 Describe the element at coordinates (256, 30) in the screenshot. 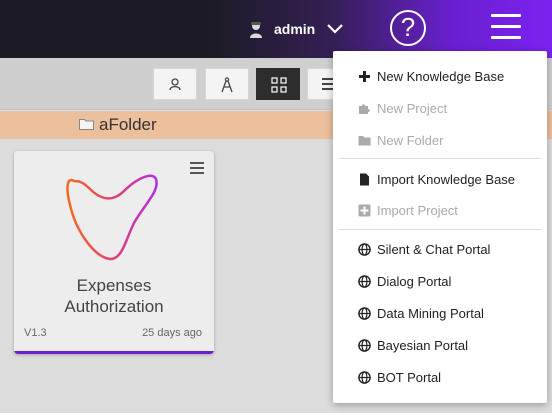

I see `user-icon` at that location.